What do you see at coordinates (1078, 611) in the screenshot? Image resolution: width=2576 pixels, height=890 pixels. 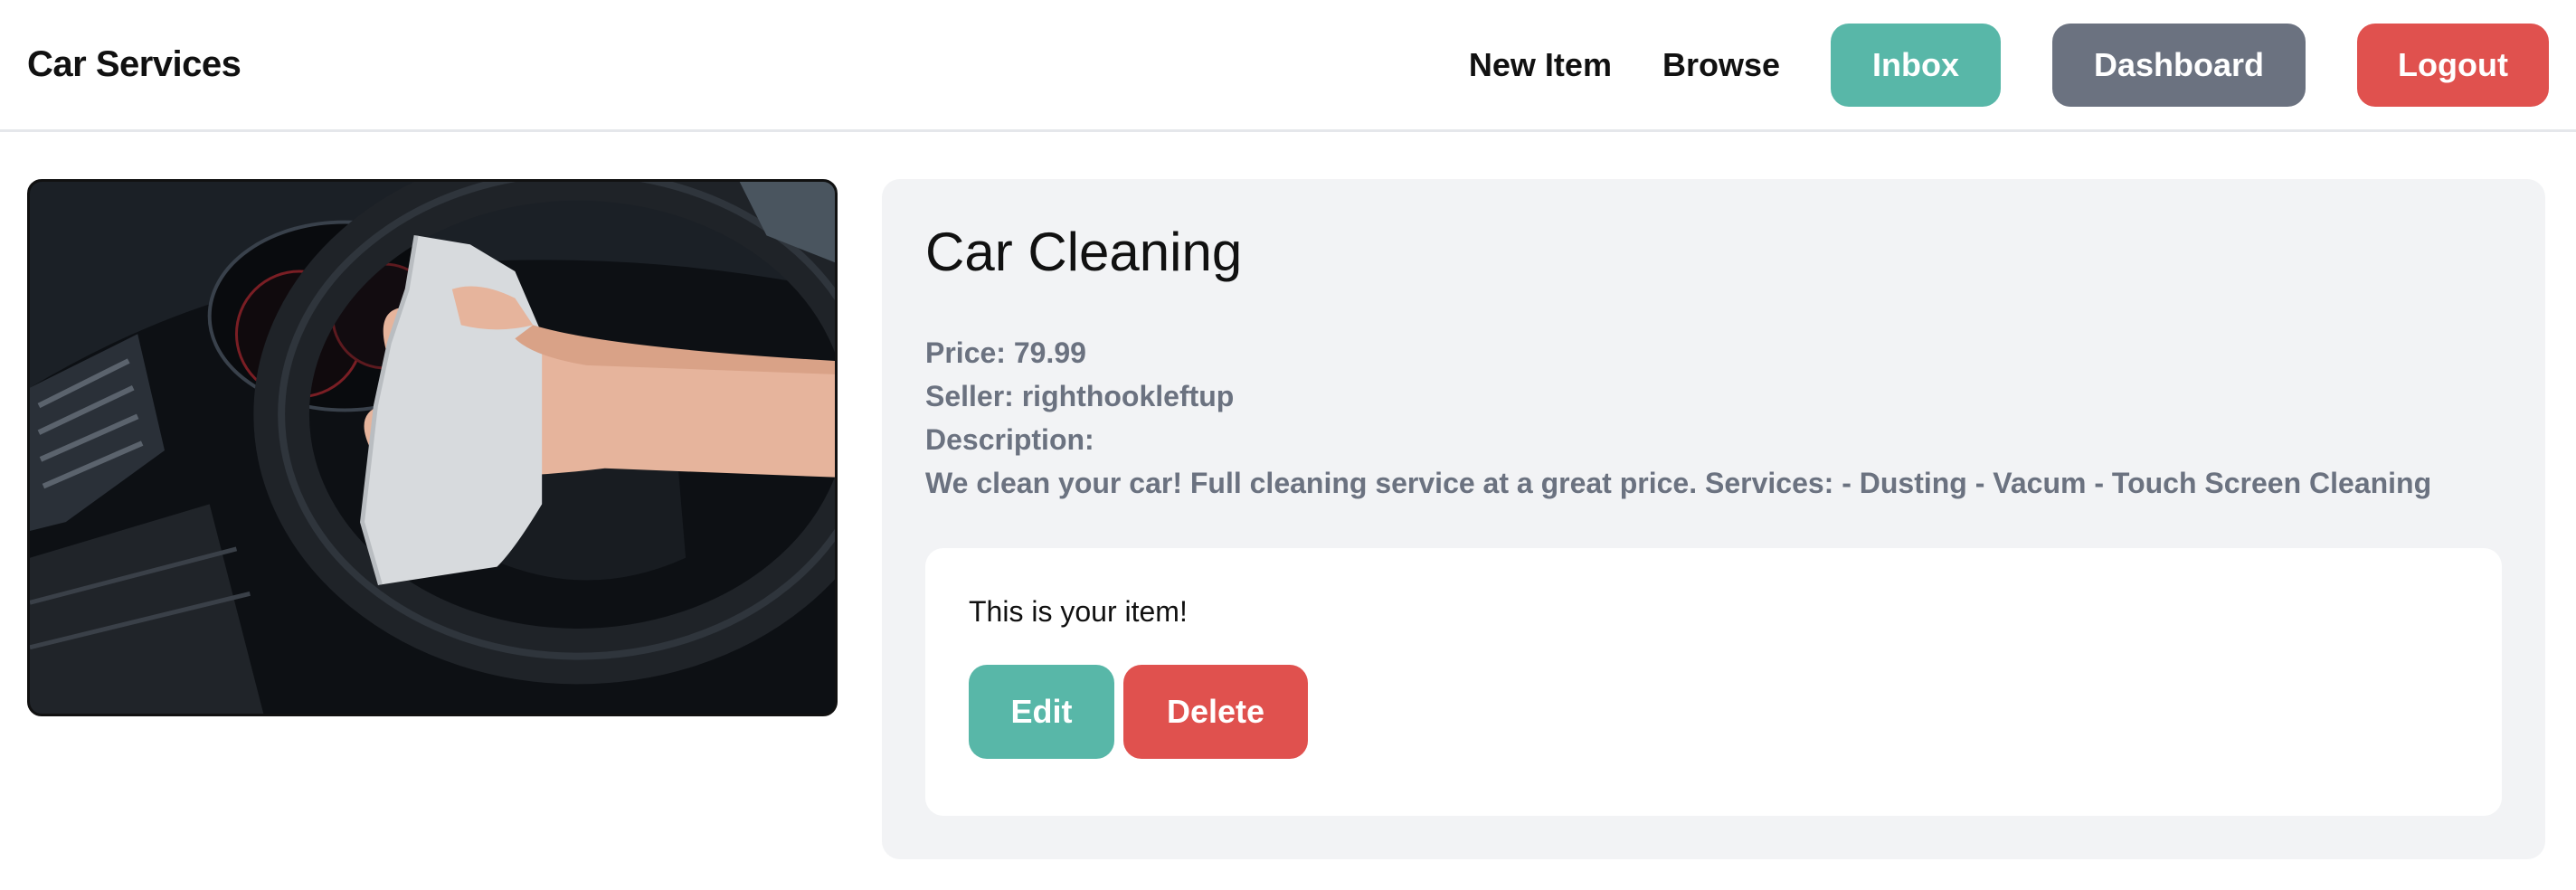 I see `owner-note: This is your item!` at bounding box center [1078, 611].